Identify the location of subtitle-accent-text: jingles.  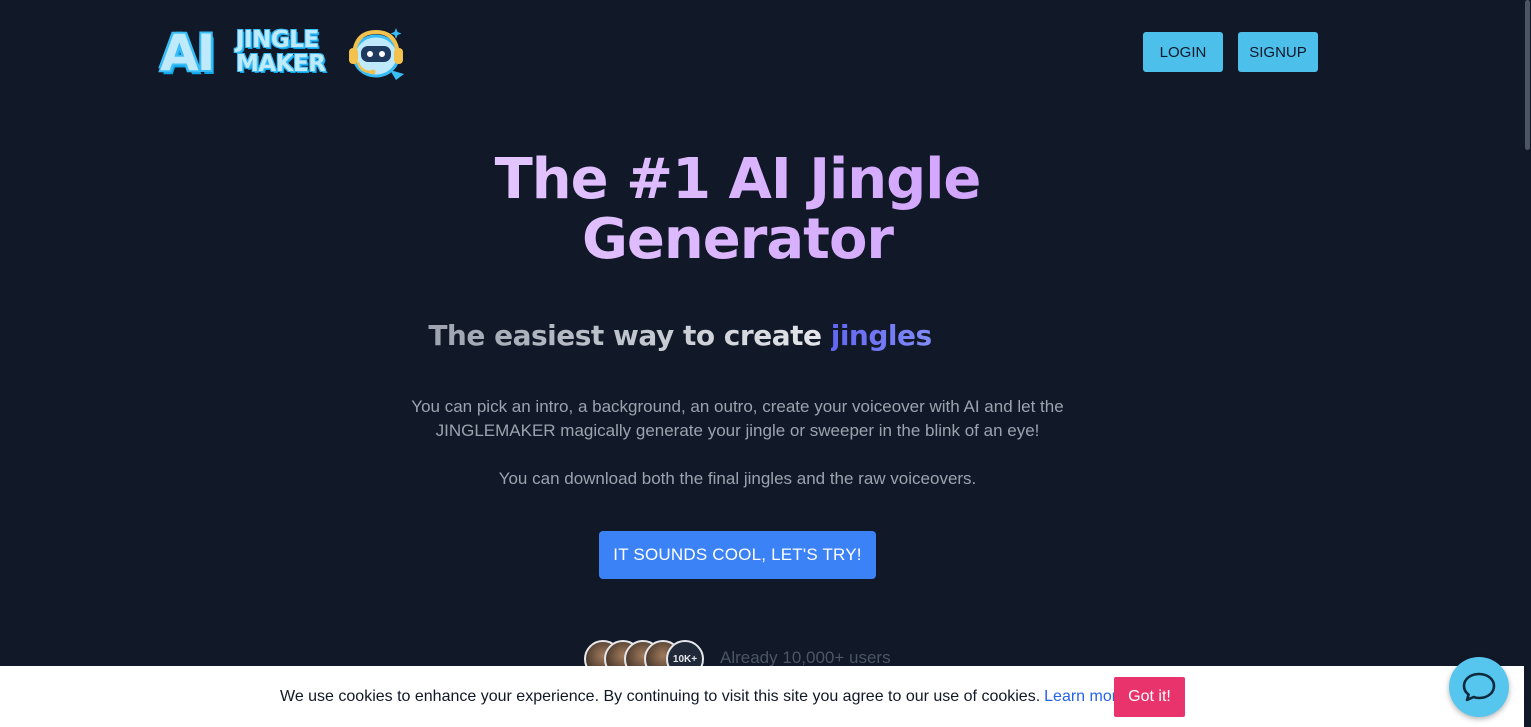
(881, 335).